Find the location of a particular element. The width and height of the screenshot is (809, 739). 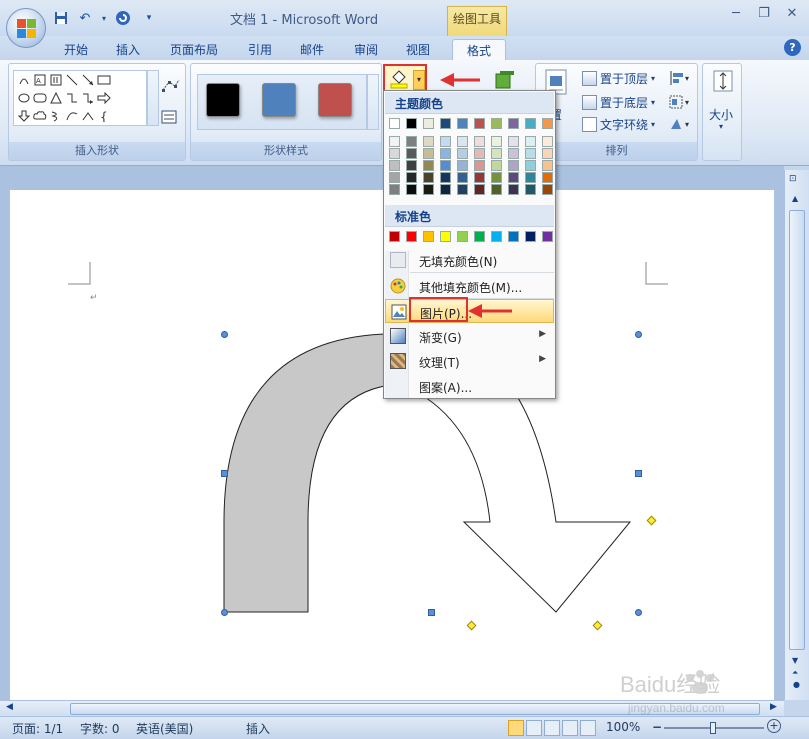

redo-icon is located at coordinates (123, 18).